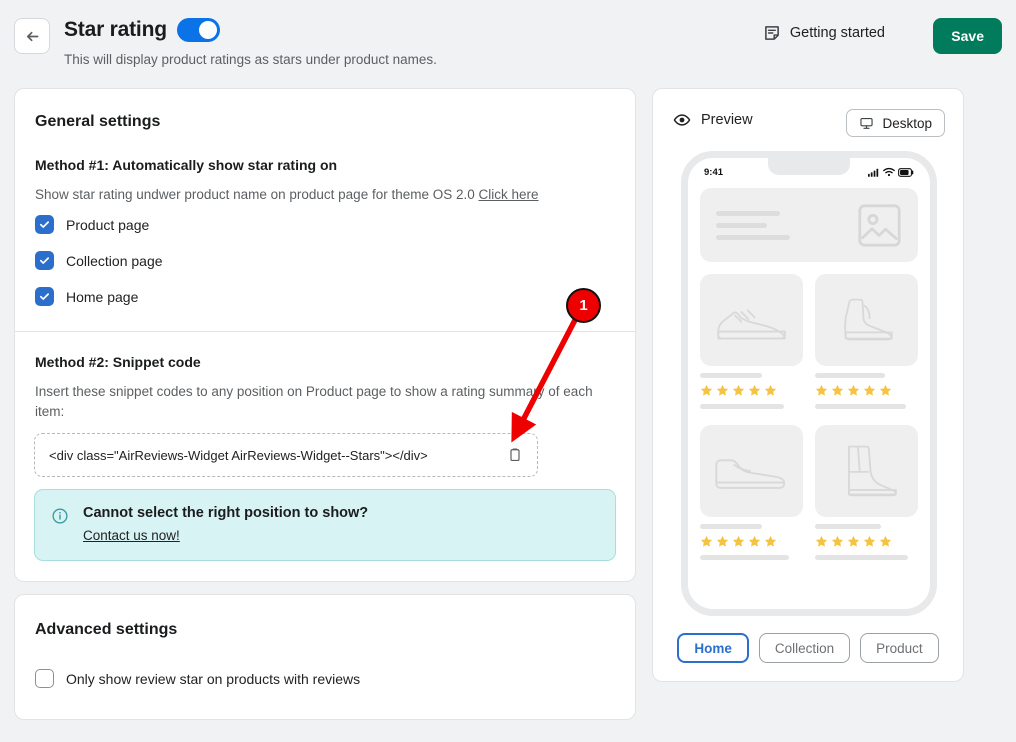 The image size is (1016, 742). I want to click on battery-icon, so click(906, 172).